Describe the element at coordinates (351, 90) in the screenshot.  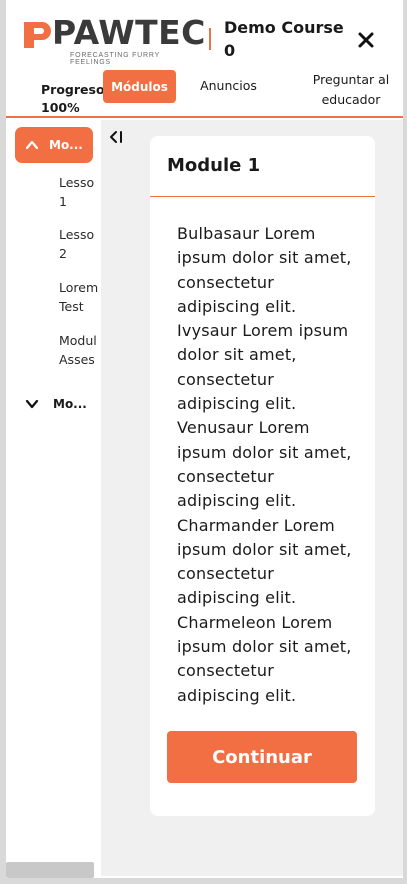
I see `tab-preguntar-al-educador: Preguntar al educador` at that location.